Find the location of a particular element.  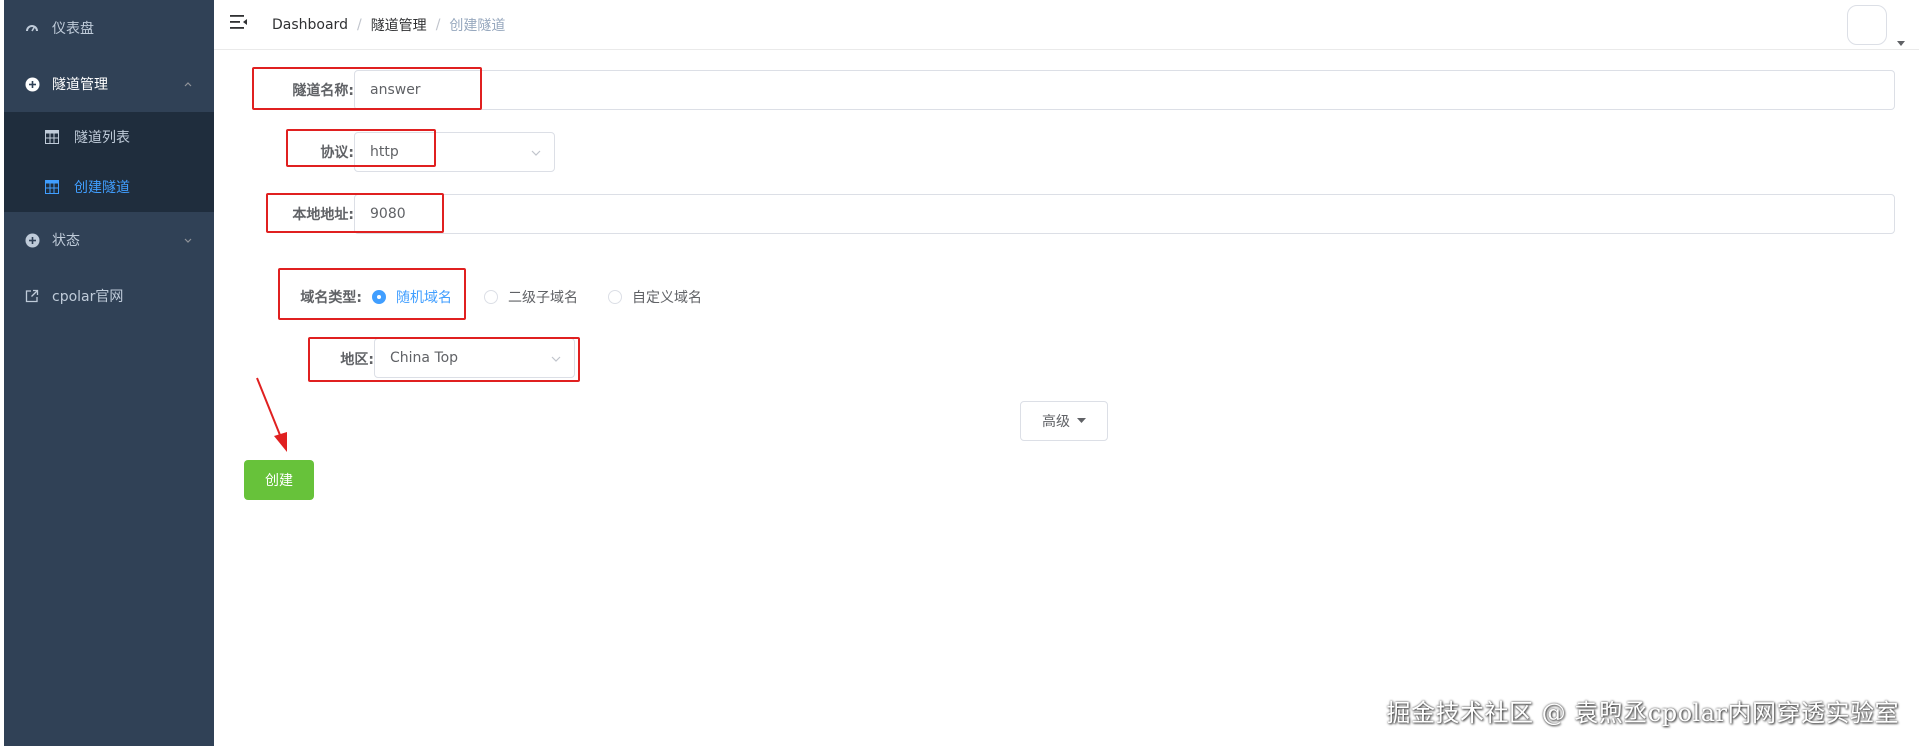

local-address-label: 本地地址: is located at coordinates (323, 215).